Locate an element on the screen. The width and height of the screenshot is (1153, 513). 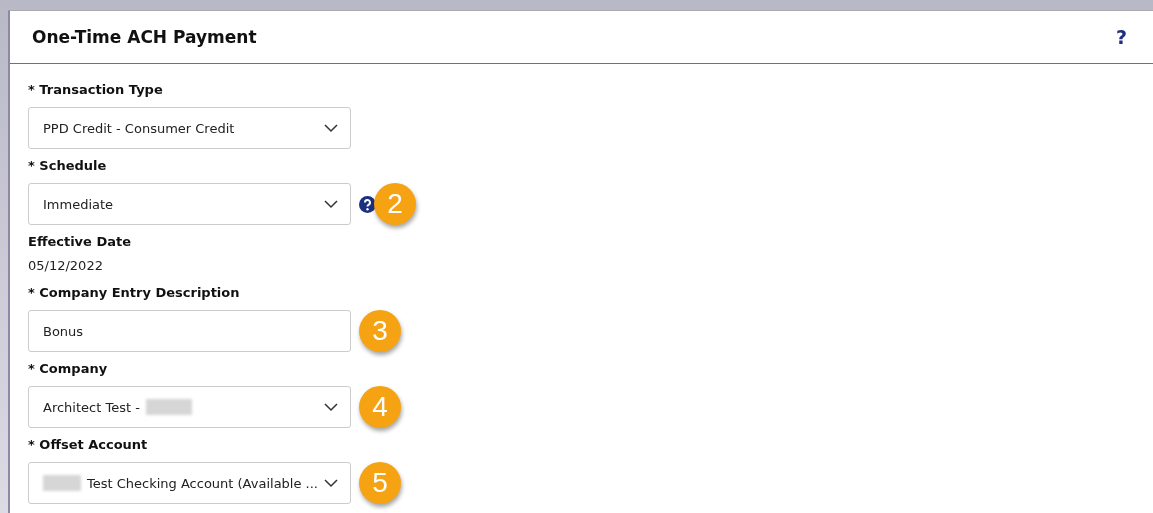
help-link: ? is located at coordinates (1121, 37).